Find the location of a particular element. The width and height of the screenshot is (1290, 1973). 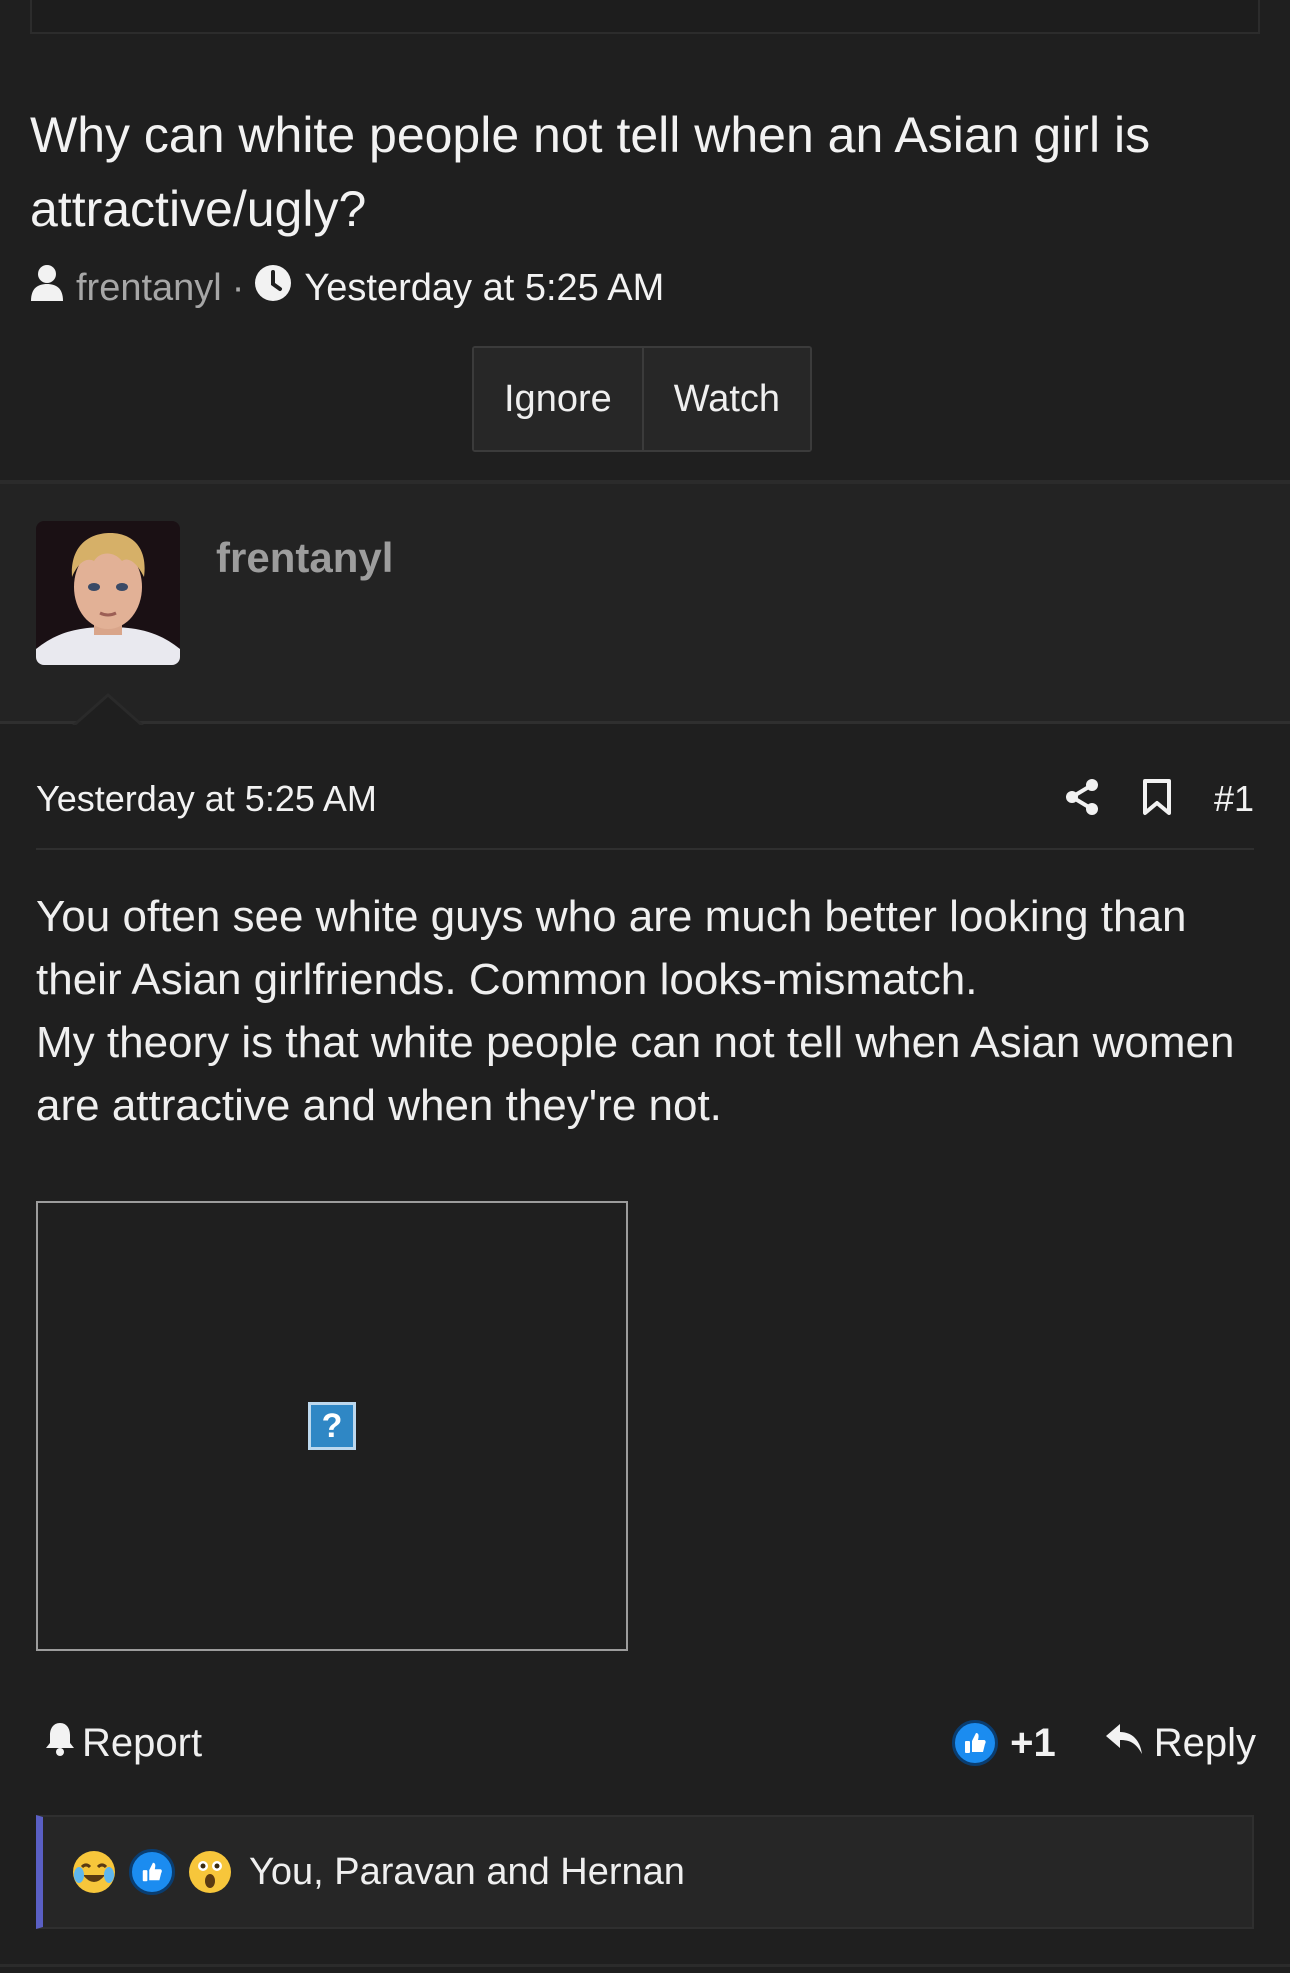

thread-action-buttons: Ignore Watch is located at coordinates (642, 399).